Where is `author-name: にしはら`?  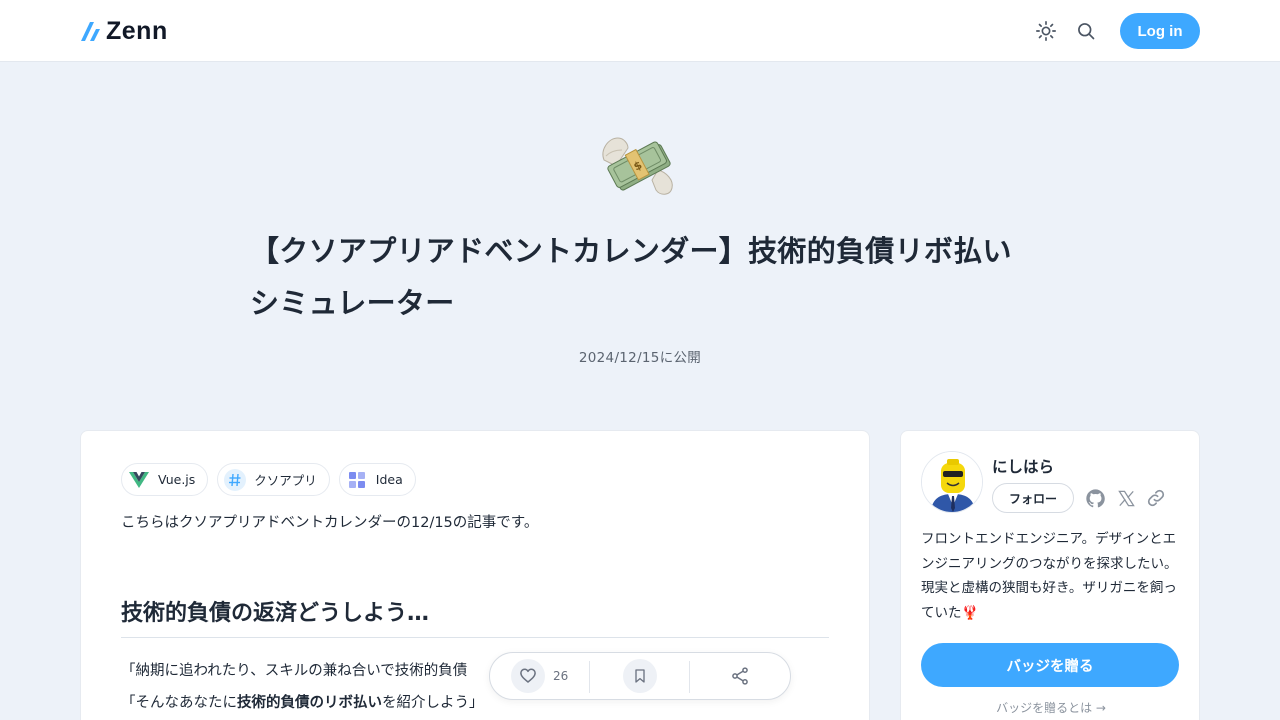
author-name: にしはら is located at coordinates (1023, 466).